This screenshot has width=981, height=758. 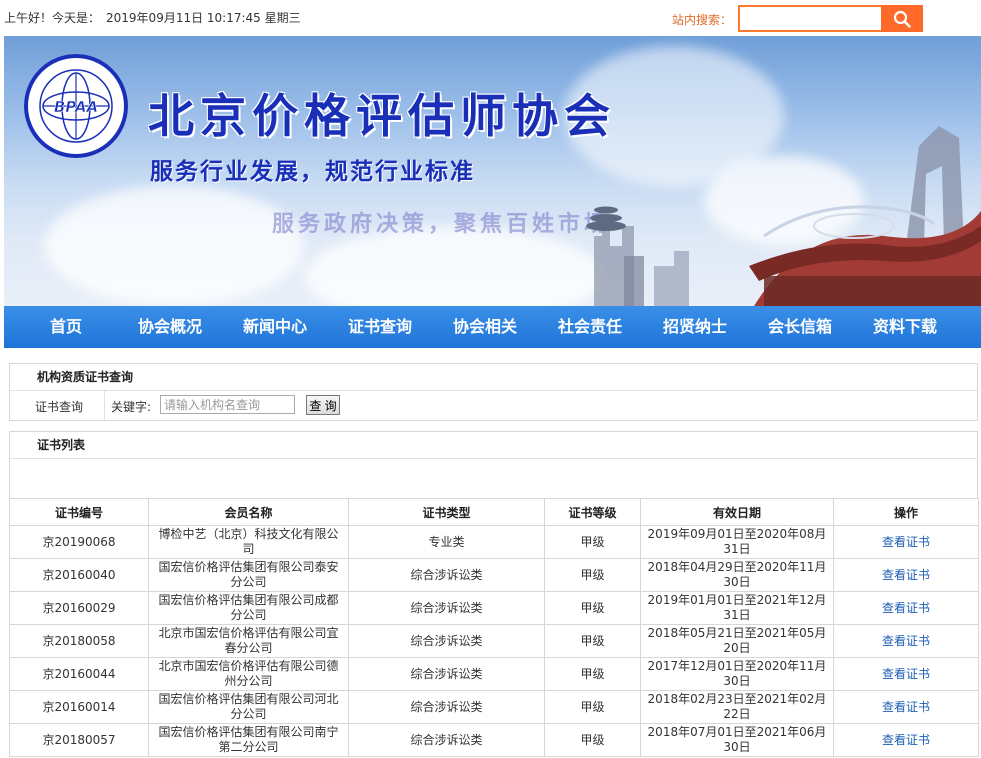 I want to click on city-skyline-illustration, so click(x=783, y=216).